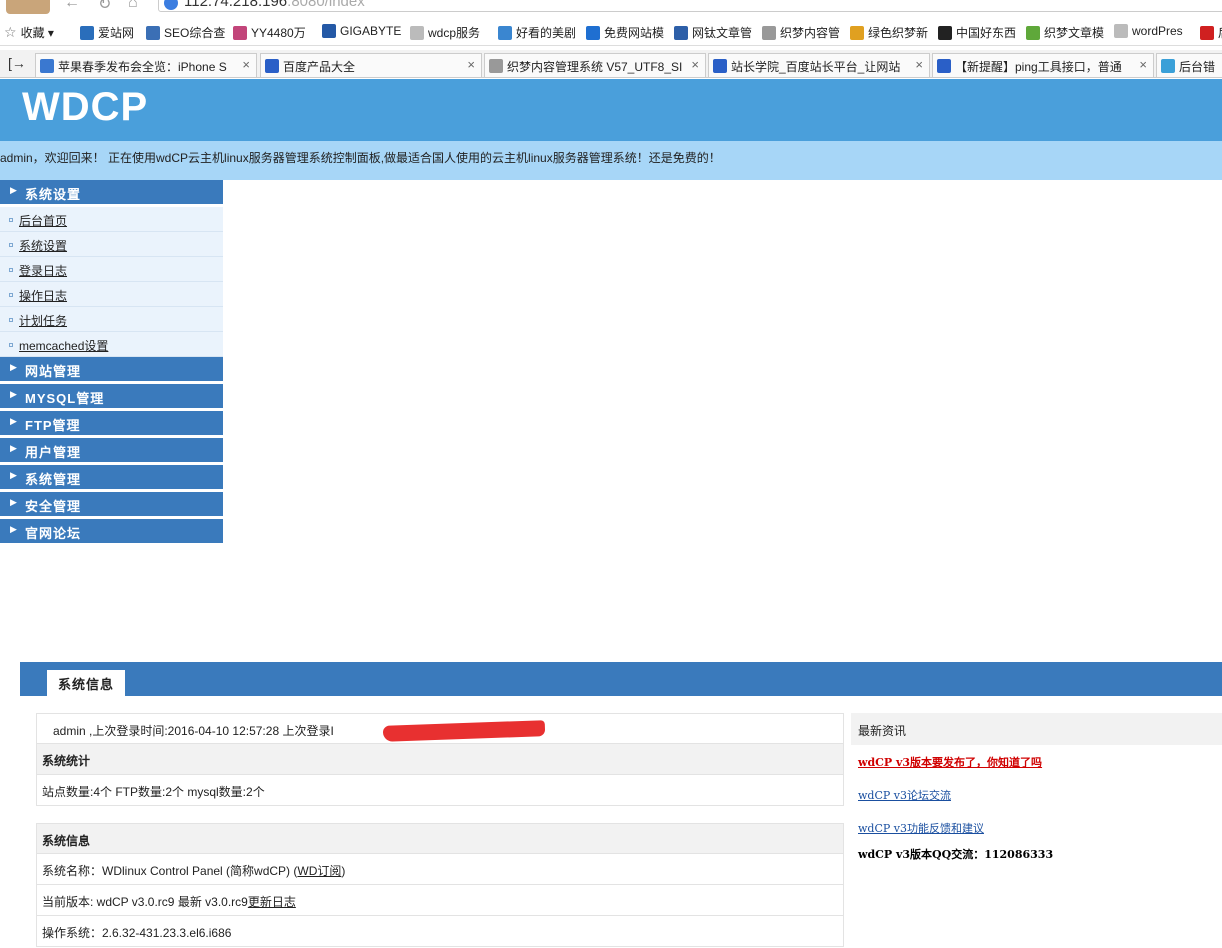 The width and height of the screenshot is (1222, 948). I want to click on sidebar-group-label: 系统设置, so click(53, 194).